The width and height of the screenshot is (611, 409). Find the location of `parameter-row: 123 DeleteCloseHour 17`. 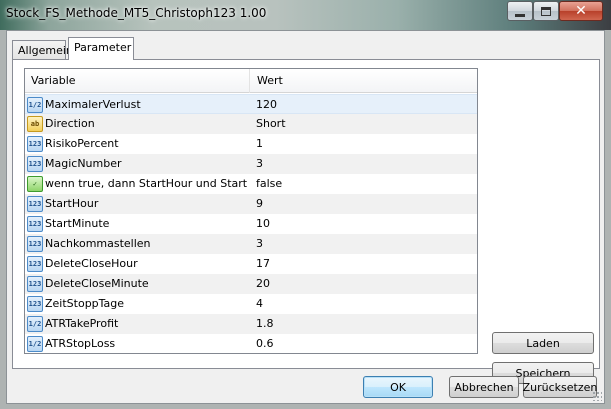

parameter-row: 123 DeleteCloseHour 17 is located at coordinates (251, 264).